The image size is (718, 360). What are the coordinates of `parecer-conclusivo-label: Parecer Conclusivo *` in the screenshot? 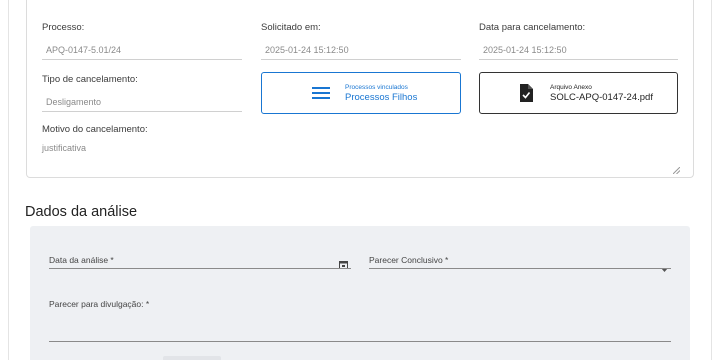 It's located at (409, 260).